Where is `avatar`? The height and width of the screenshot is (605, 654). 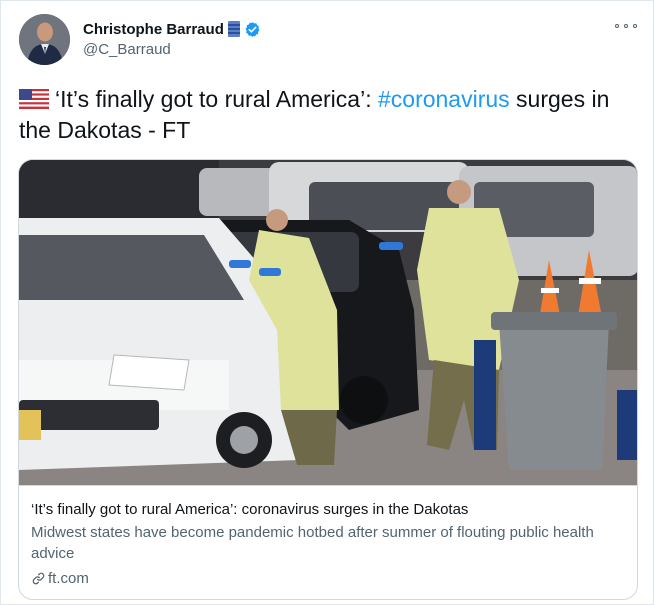
avatar is located at coordinates (44, 39).